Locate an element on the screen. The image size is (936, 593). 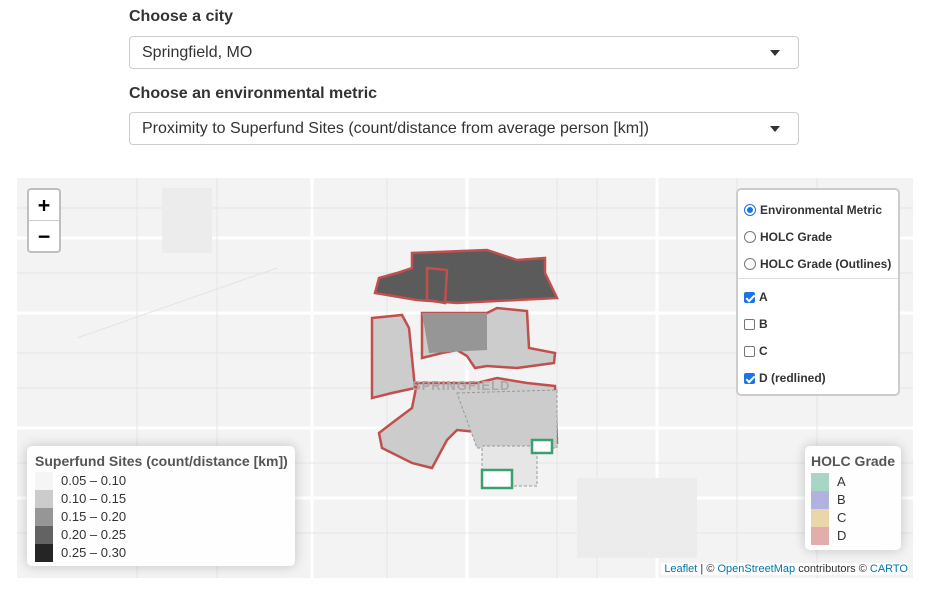
legend-label: 0.20 – 0.25 is located at coordinates (94, 534).